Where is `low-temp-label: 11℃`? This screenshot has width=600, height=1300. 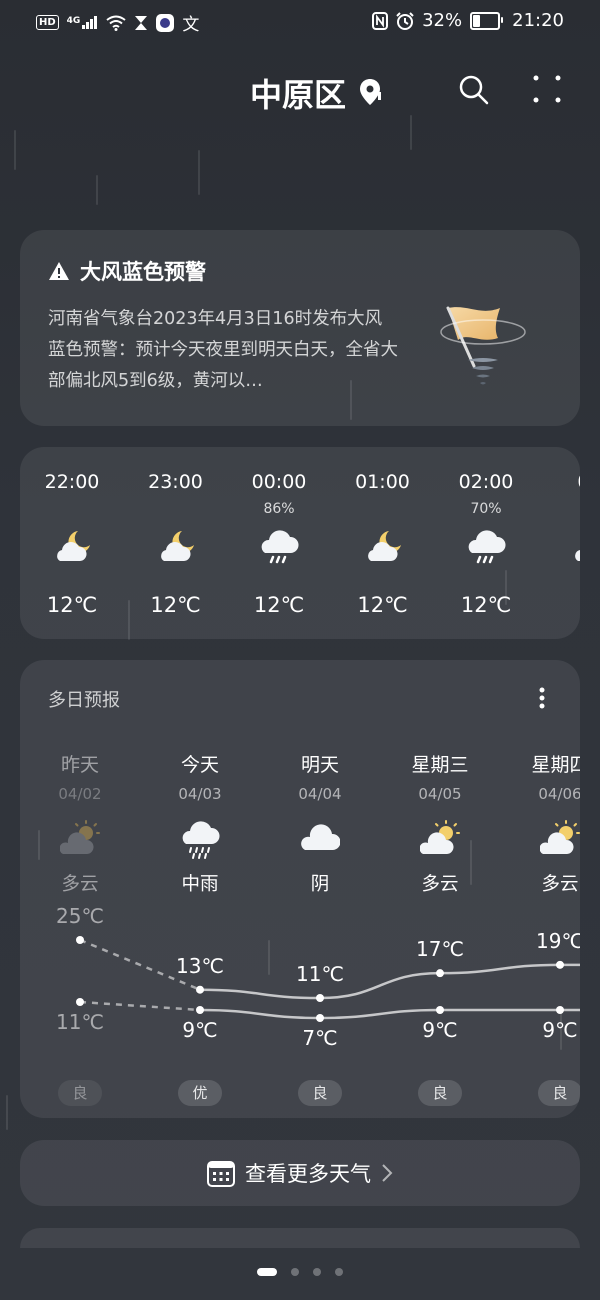 low-temp-label: 11℃ is located at coordinates (80, 1022).